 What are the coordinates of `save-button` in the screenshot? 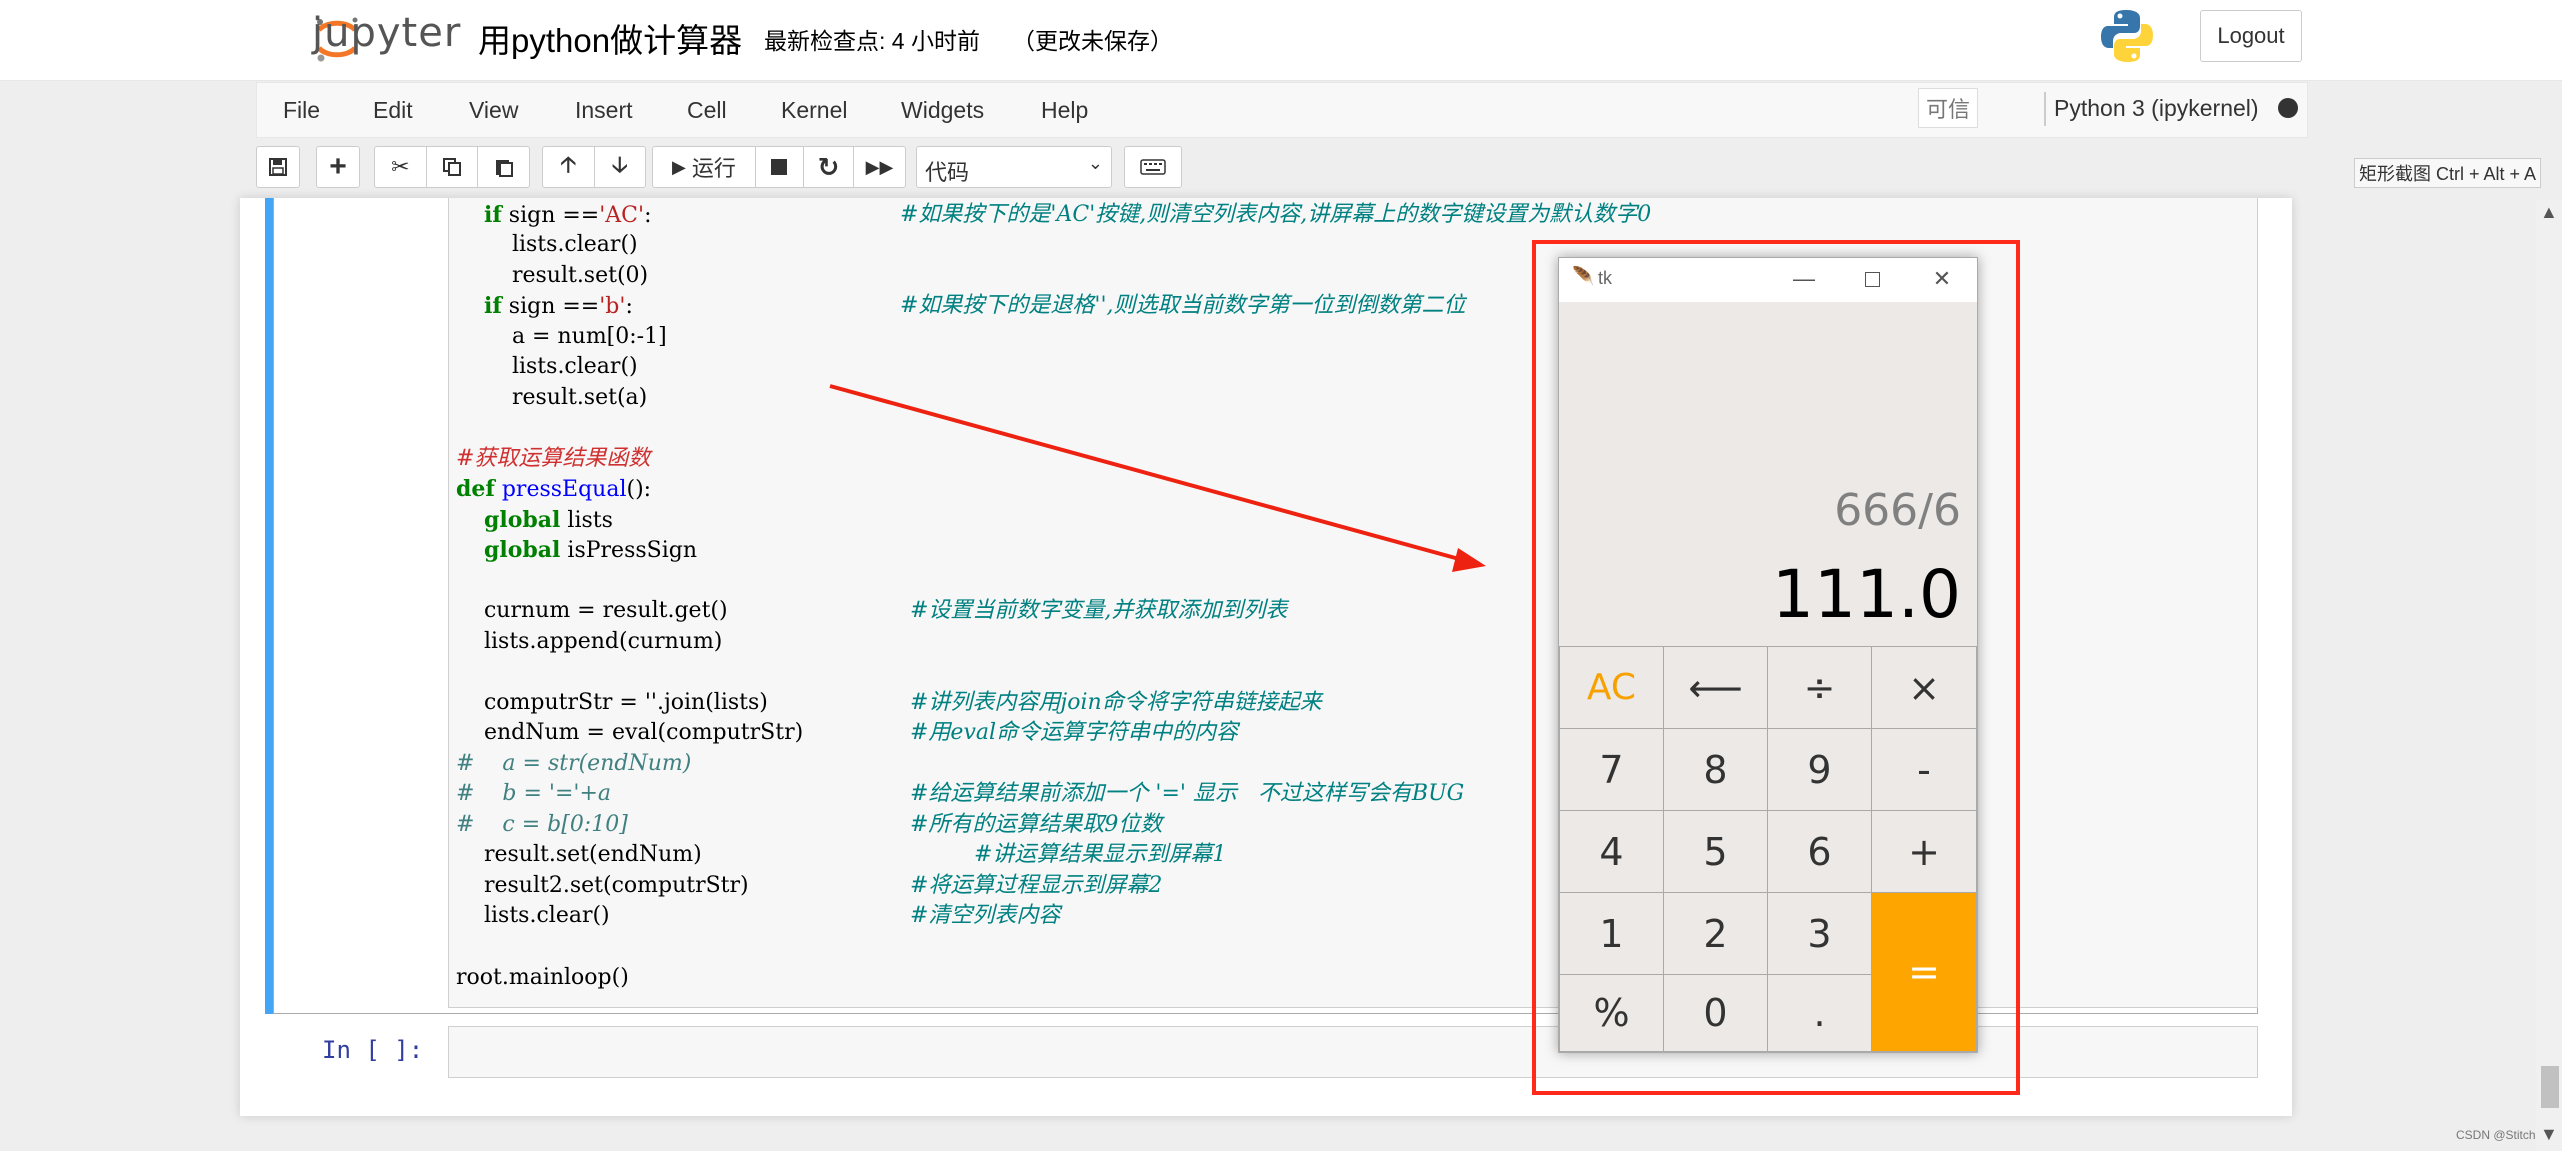 It's located at (278, 167).